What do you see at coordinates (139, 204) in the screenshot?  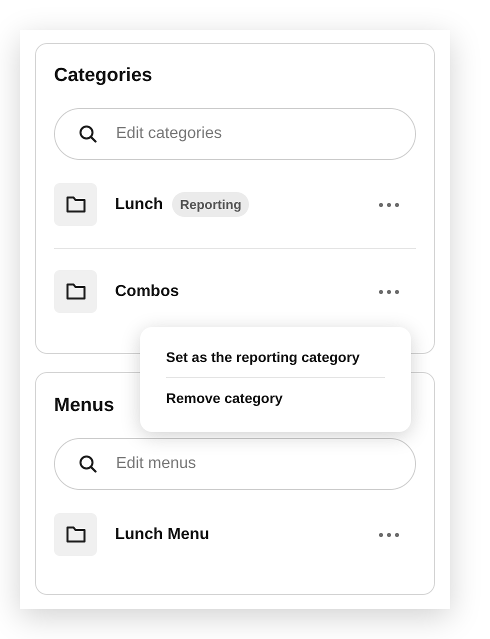 I see `item-name: Lunch` at bounding box center [139, 204].